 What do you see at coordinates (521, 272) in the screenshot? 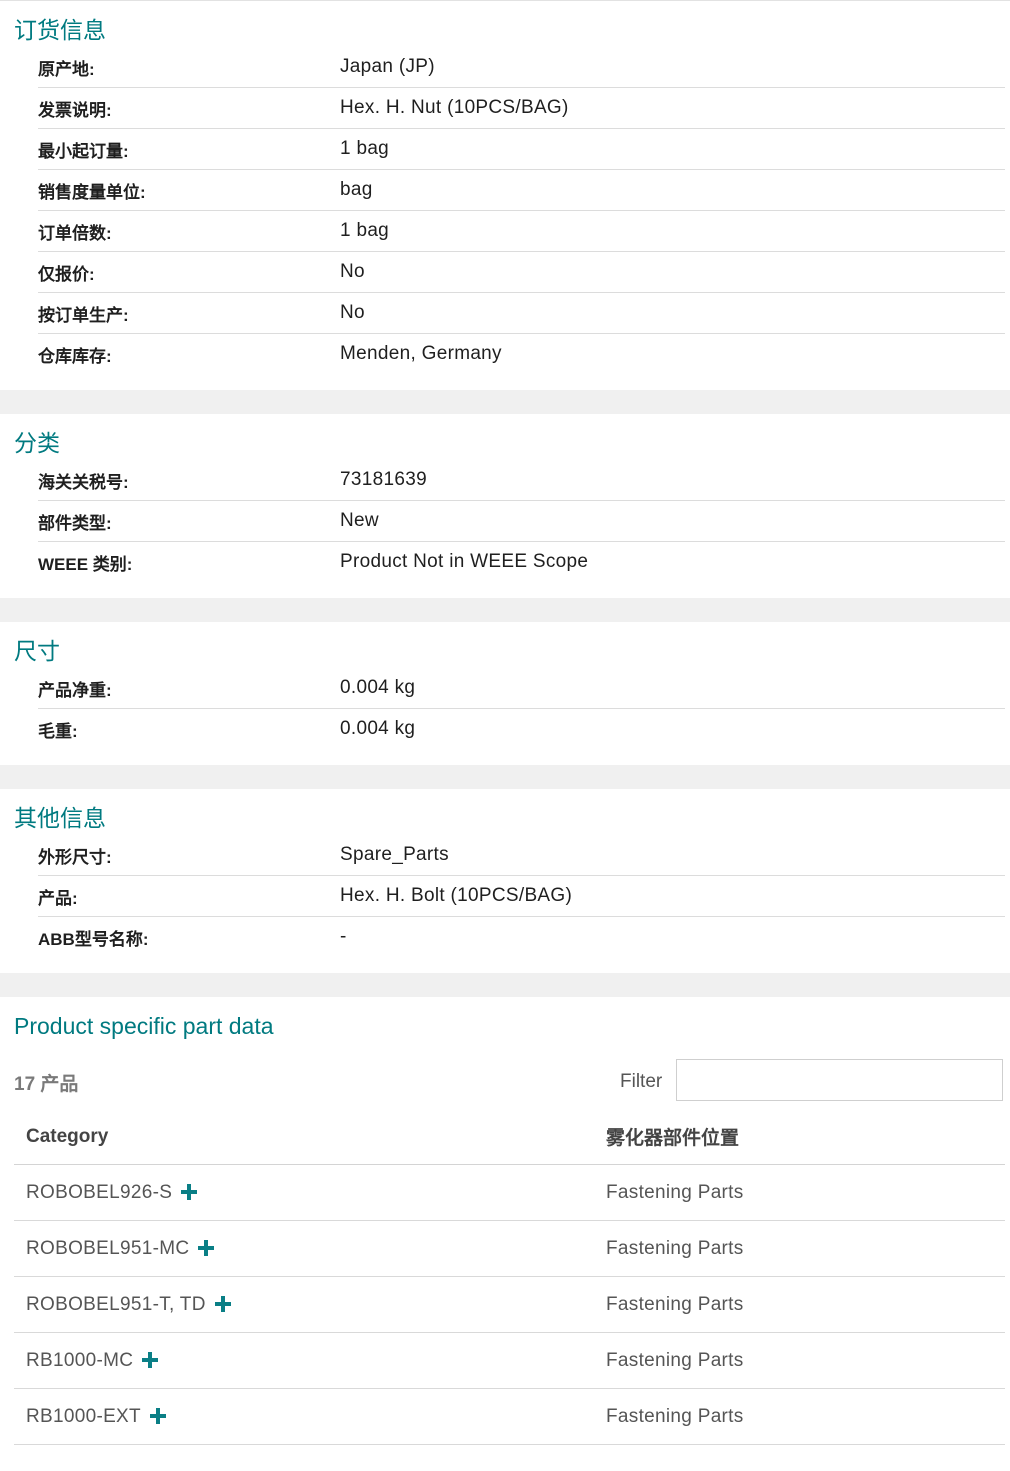
I see `spec-row: 仅报价: No` at bounding box center [521, 272].